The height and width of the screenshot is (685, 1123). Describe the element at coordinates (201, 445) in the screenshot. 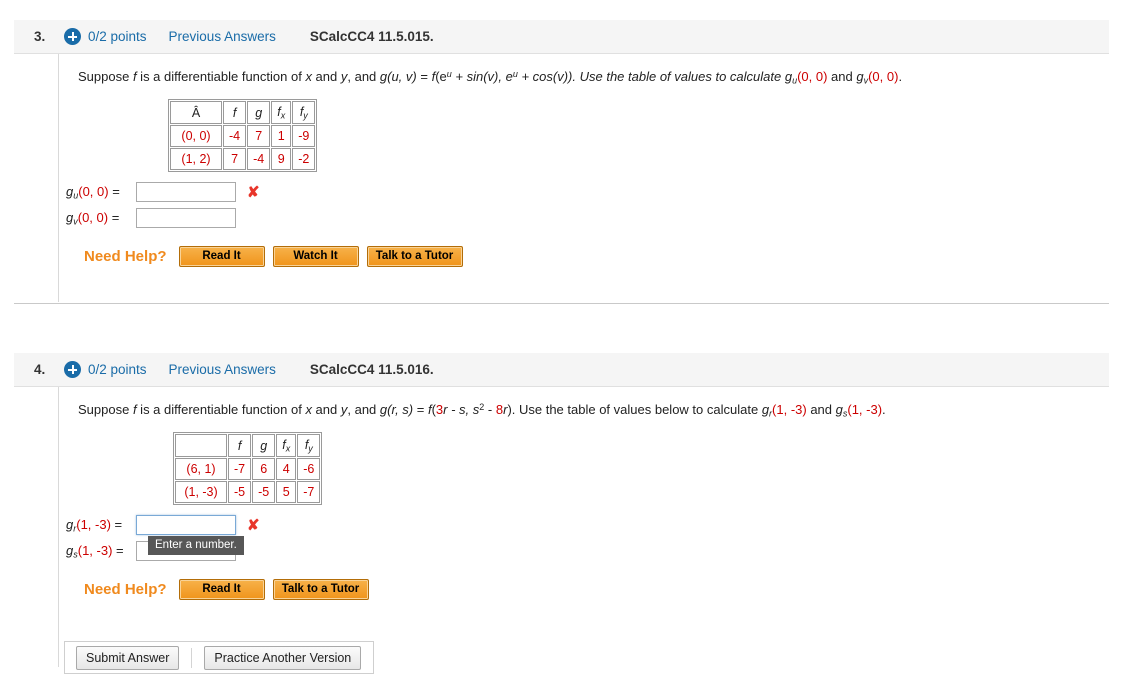

I see `table-corner-cell` at that location.